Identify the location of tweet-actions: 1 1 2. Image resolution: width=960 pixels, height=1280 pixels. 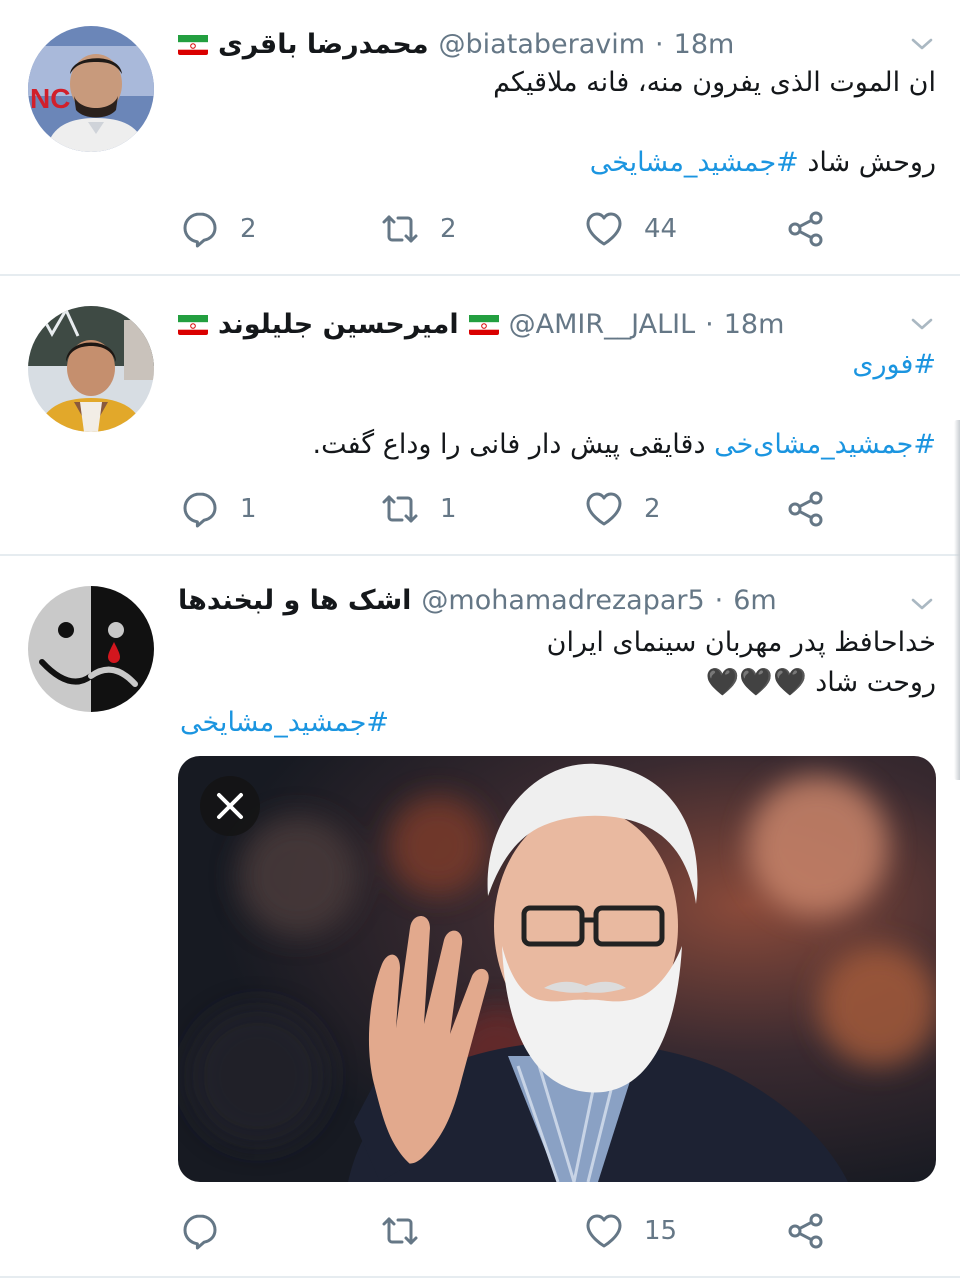
(480, 509).